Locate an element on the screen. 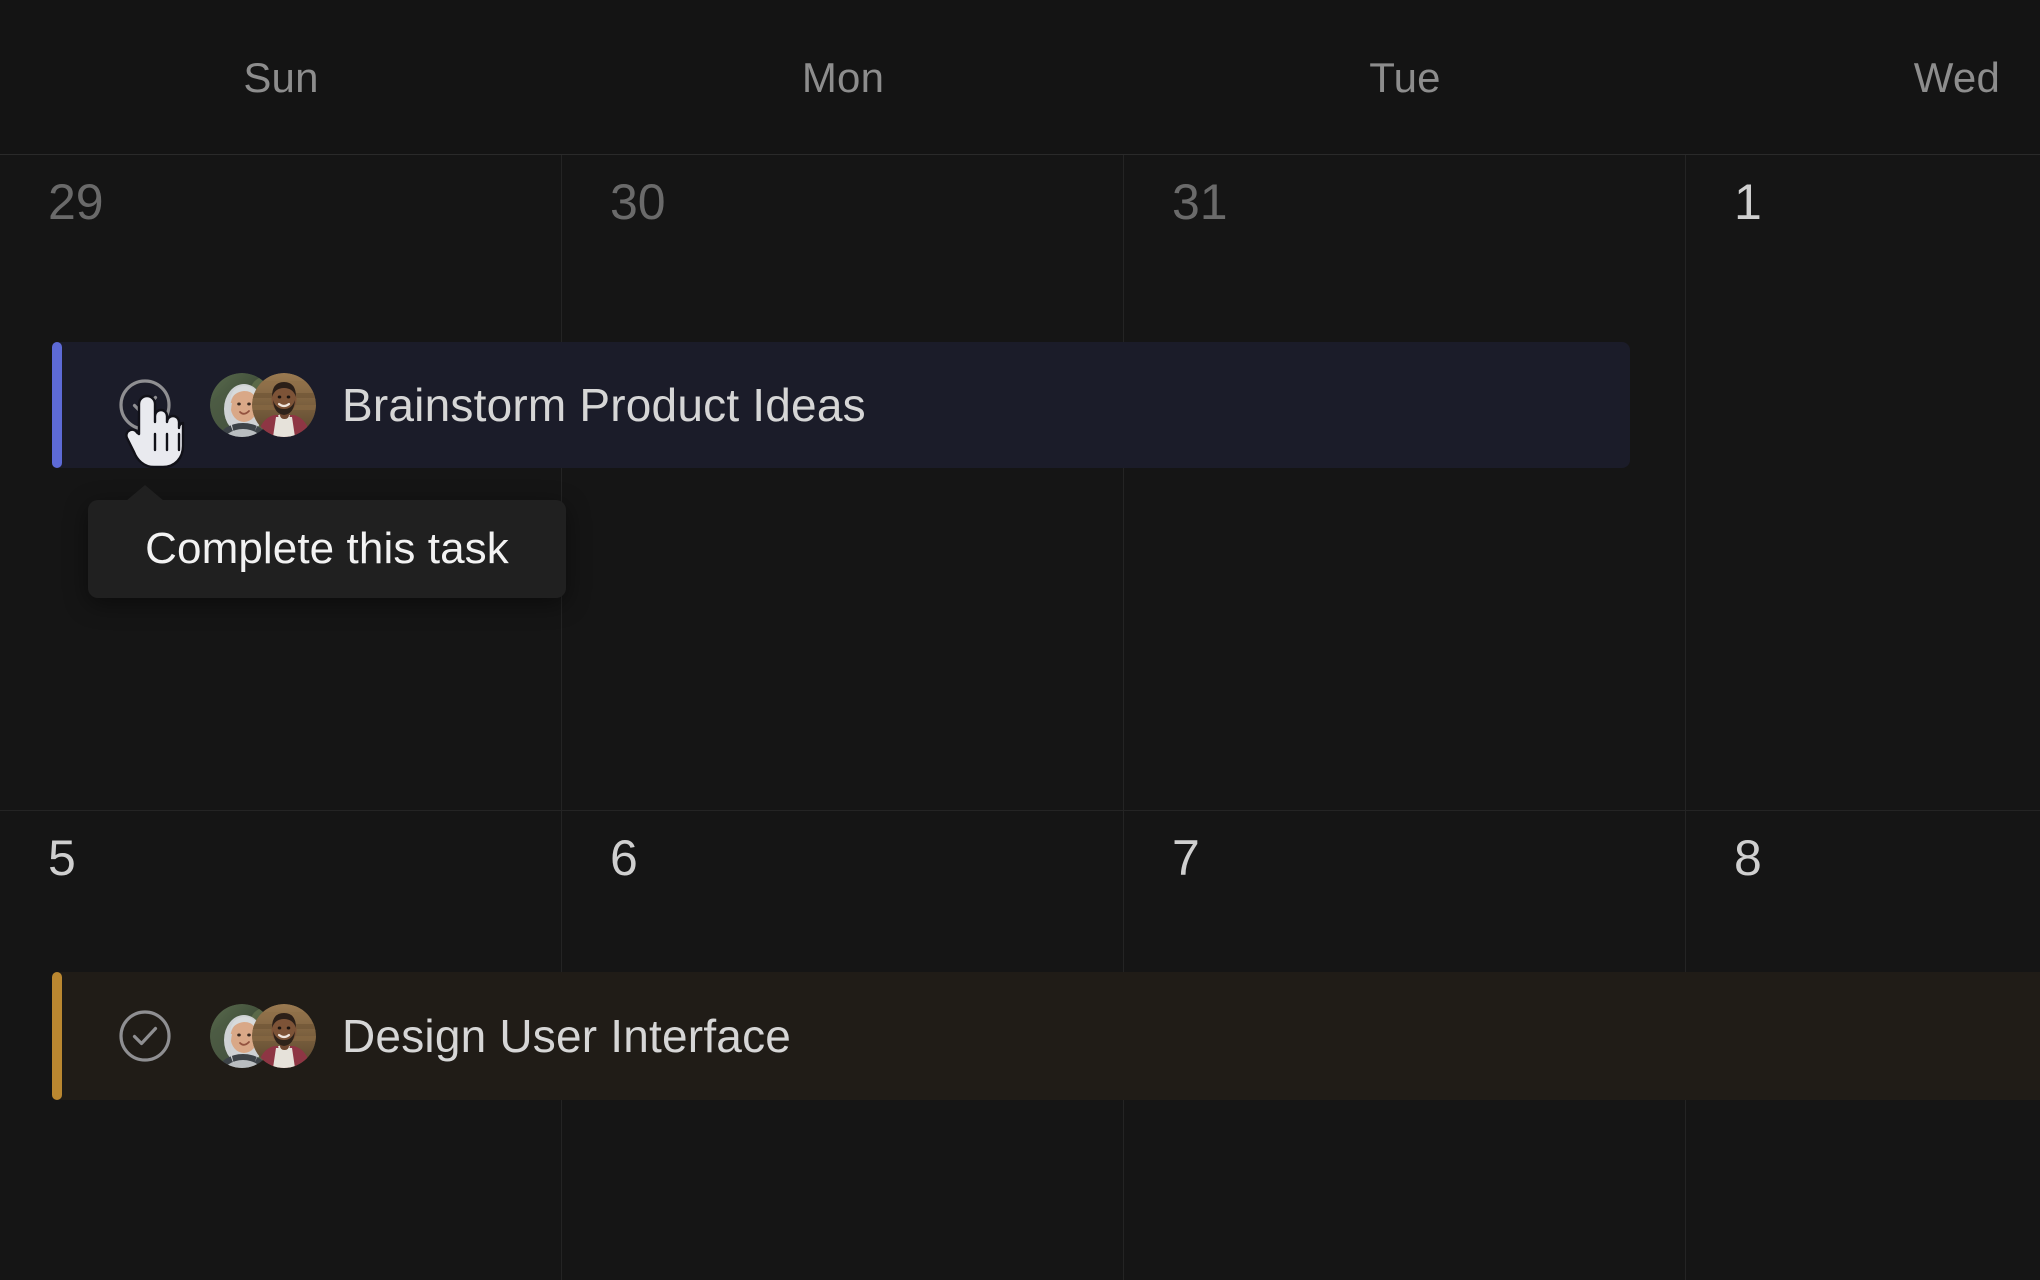 This screenshot has height=1280, width=2040. weekday-header-mon: Mon is located at coordinates (843, 77).